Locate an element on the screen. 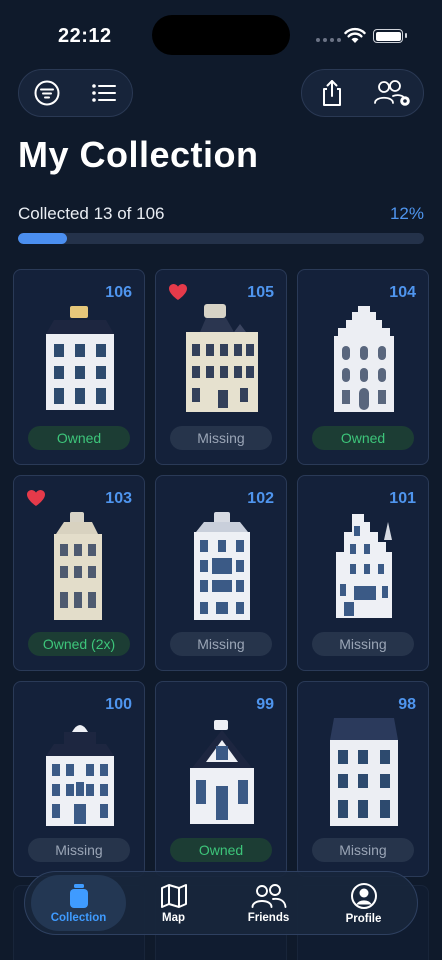  collection-card: 101 Missing is located at coordinates (363, 573).